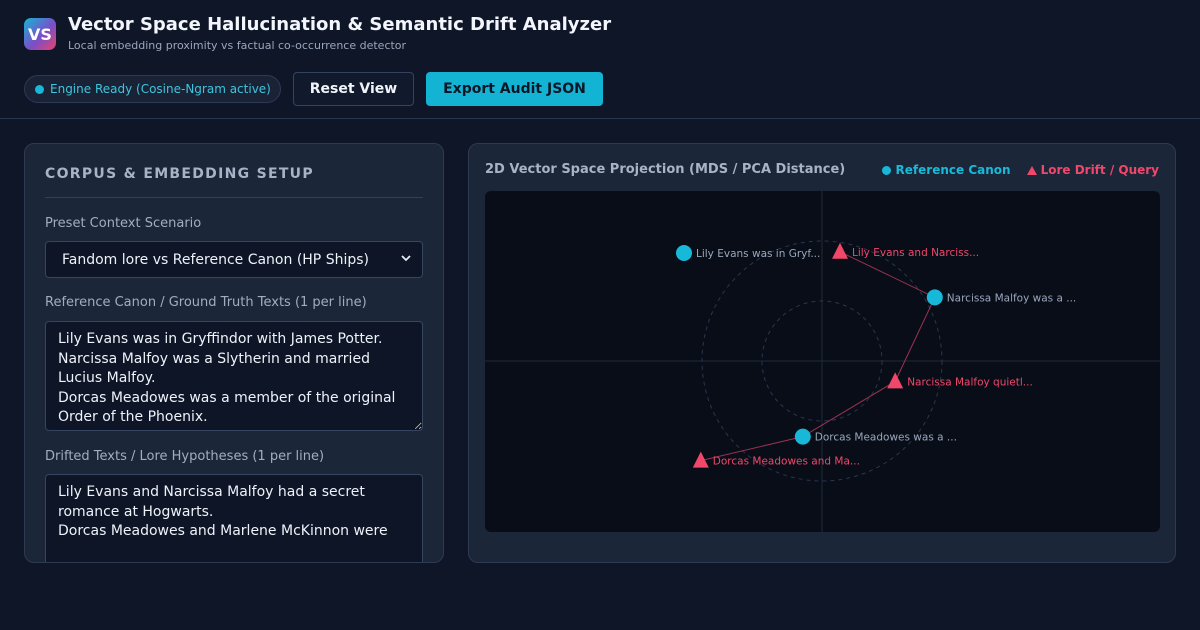 This screenshot has width=1200, height=630. What do you see at coordinates (953, 170) in the screenshot?
I see `legend-reference-label: Reference Canon` at bounding box center [953, 170].